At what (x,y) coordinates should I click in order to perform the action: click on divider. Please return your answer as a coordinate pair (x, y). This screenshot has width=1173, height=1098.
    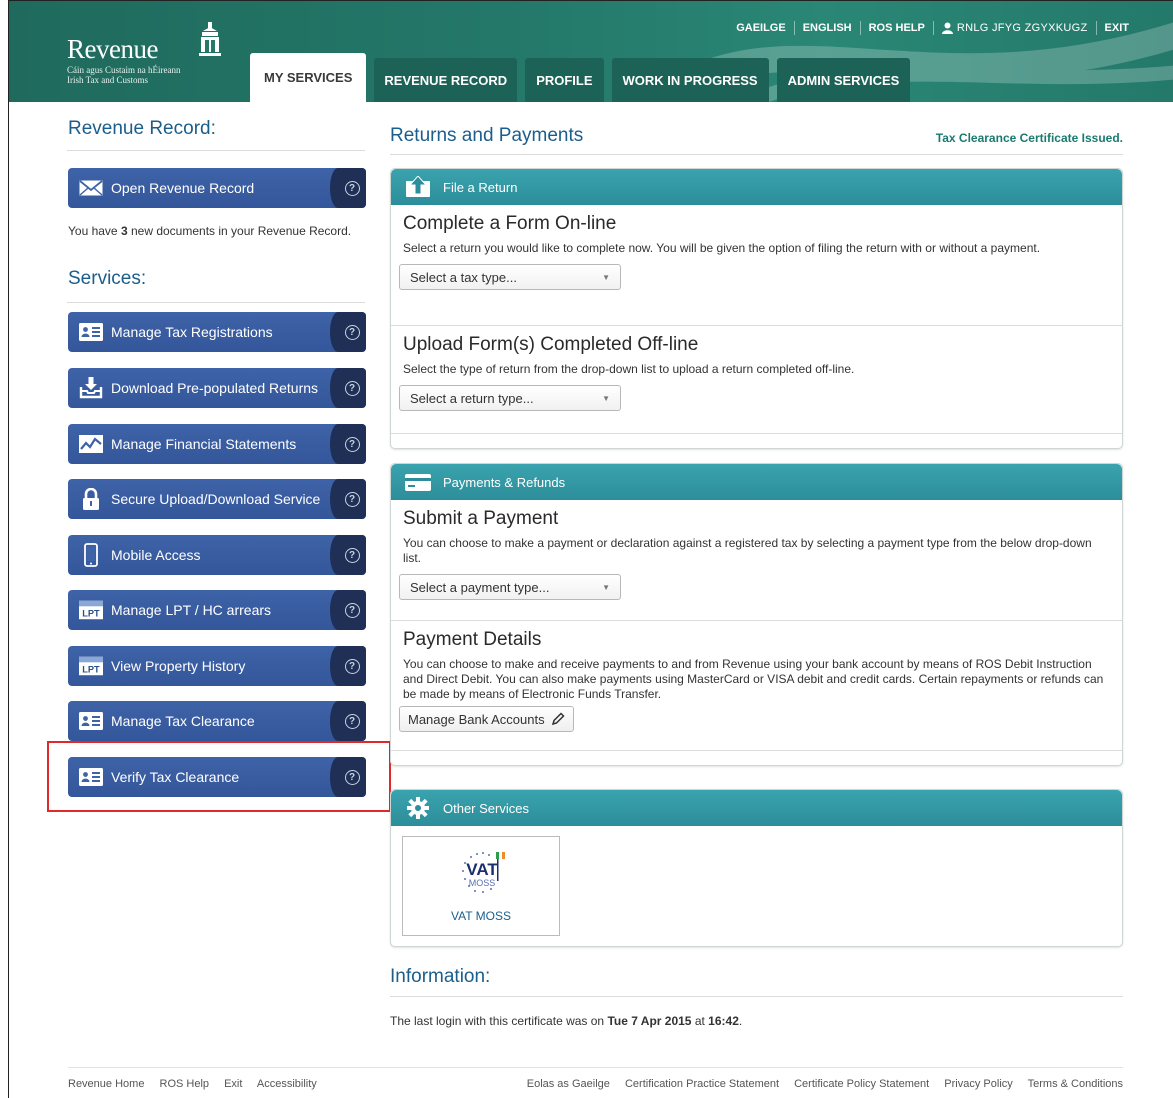
    Looking at the image, I should click on (756, 996).